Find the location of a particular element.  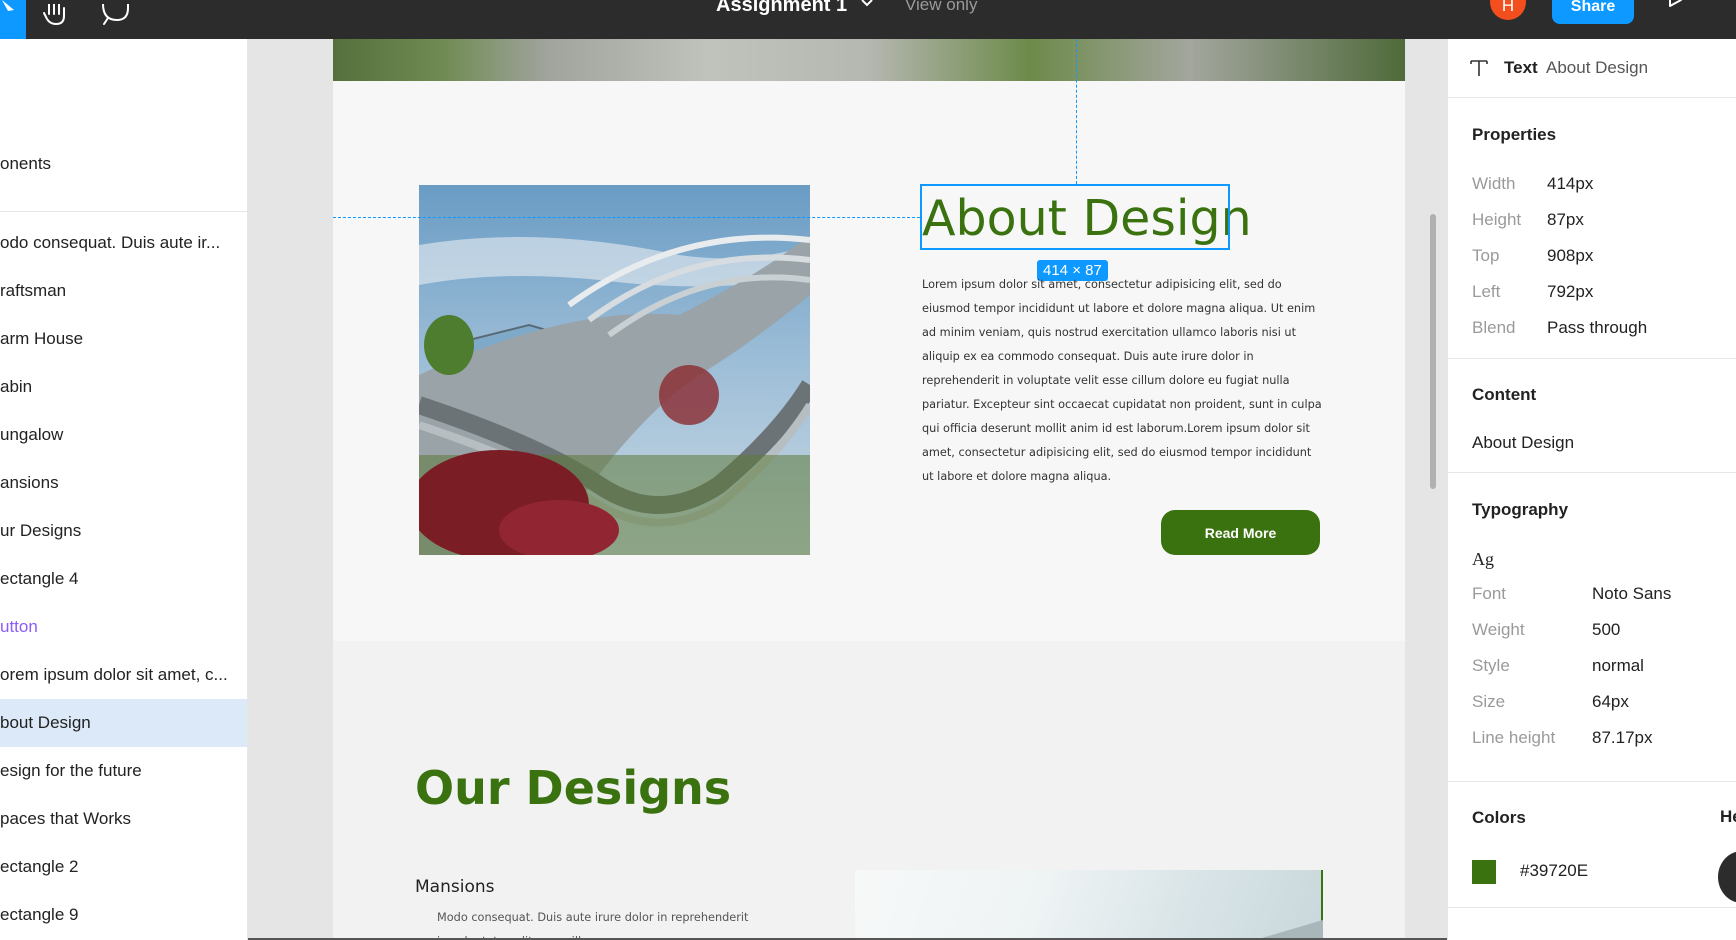

color-swatch is located at coordinates (1484, 872).